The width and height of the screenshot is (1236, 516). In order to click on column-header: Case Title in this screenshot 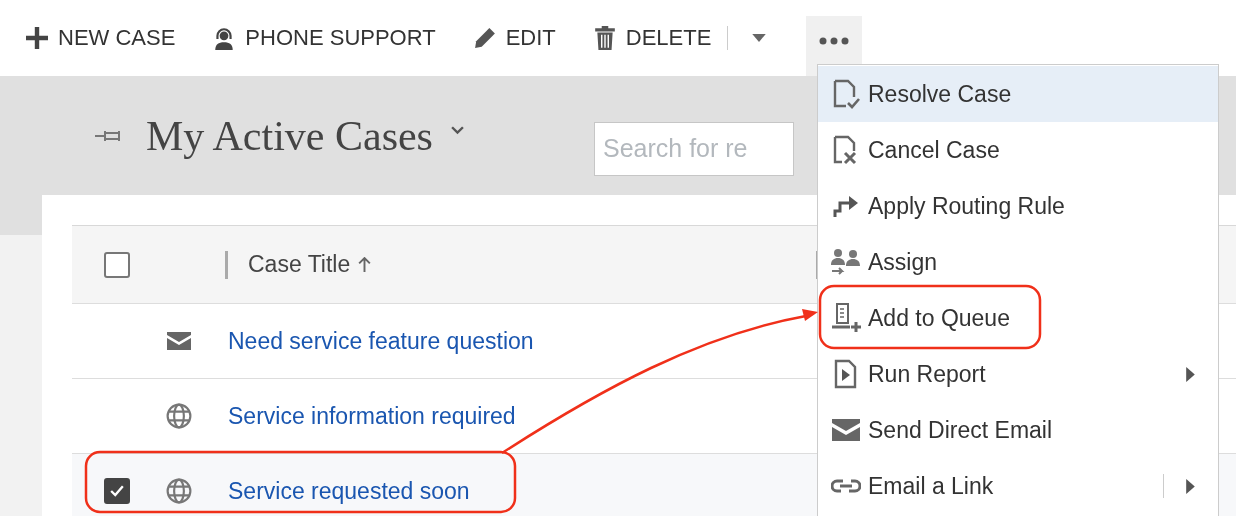, I will do `click(310, 264)`.